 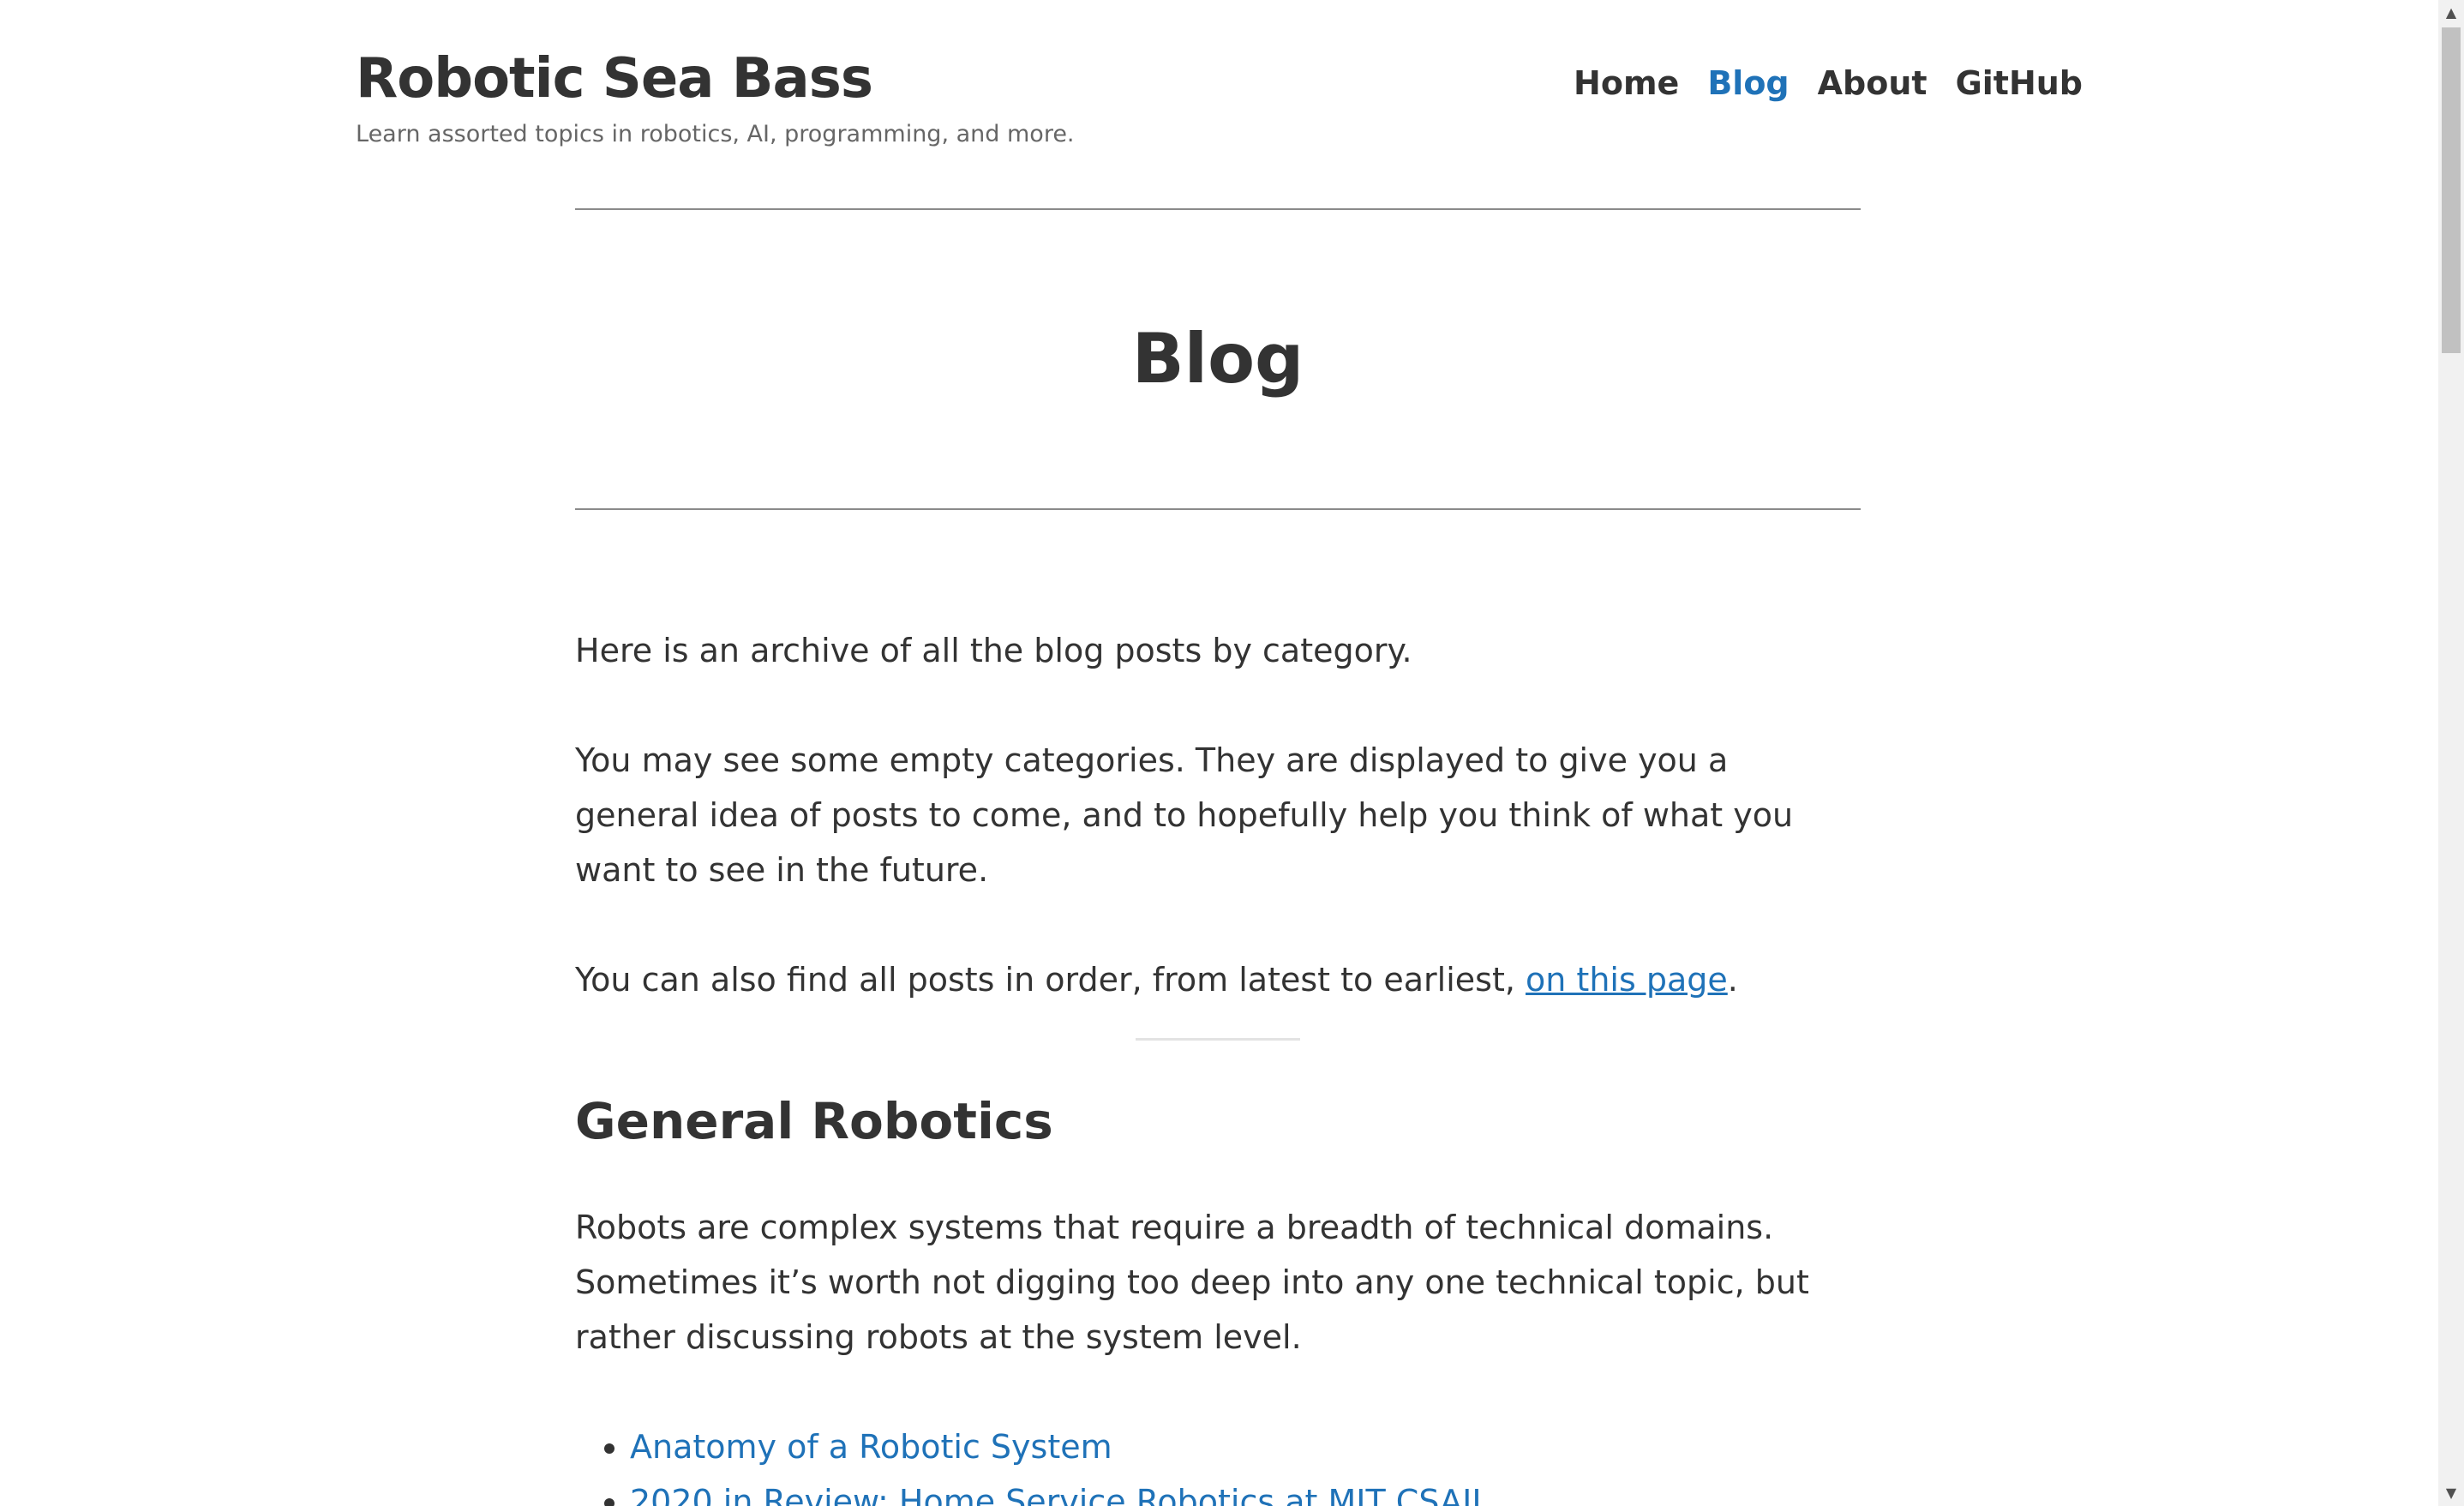 What do you see at coordinates (2451, 753) in the screenshot?
I see `vertical-scrollbar: ▲ ▼` at bounding box center [2451, 753].